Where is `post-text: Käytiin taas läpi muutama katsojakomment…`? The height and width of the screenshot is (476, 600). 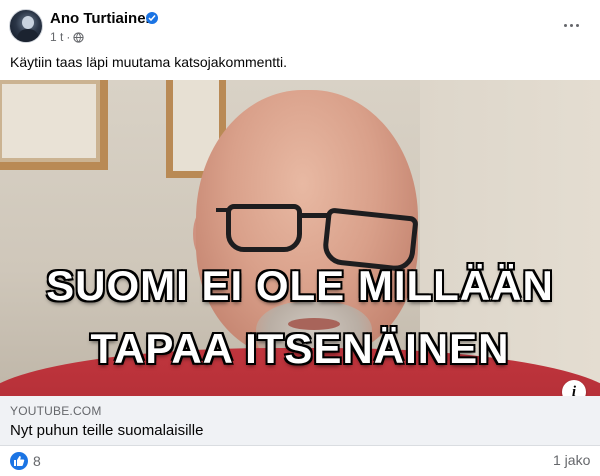 post-text: Käytiin taas läpi muutama katsojakomment… is located at coordinates (149, 62).